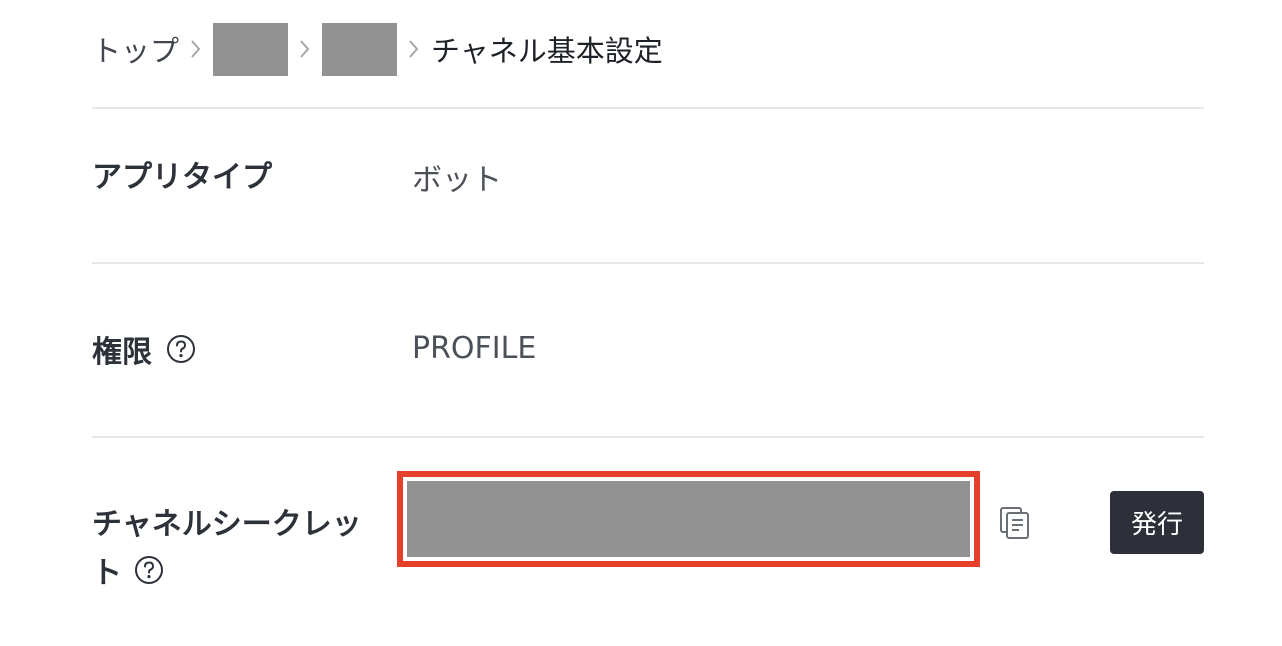 Image resolution: width=1282 pixels, height=646 pixels. I want to click on breadcrumb: トップ チャネル基本設定, so click(377, 49).